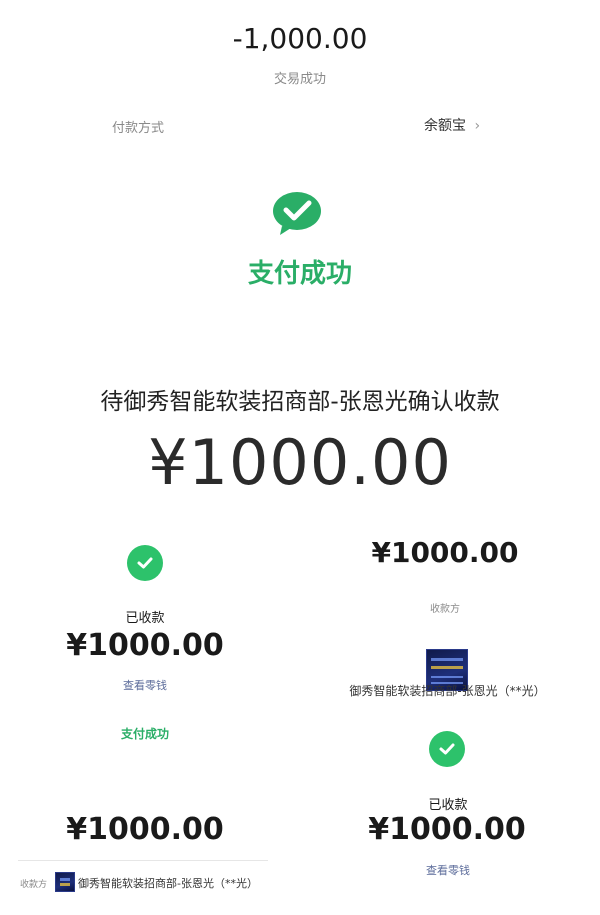 The image size is (600, 915). Describe the element at coordinates (34, 885) in the screenshot. I see `left-payee-label: 收款方` at that location.